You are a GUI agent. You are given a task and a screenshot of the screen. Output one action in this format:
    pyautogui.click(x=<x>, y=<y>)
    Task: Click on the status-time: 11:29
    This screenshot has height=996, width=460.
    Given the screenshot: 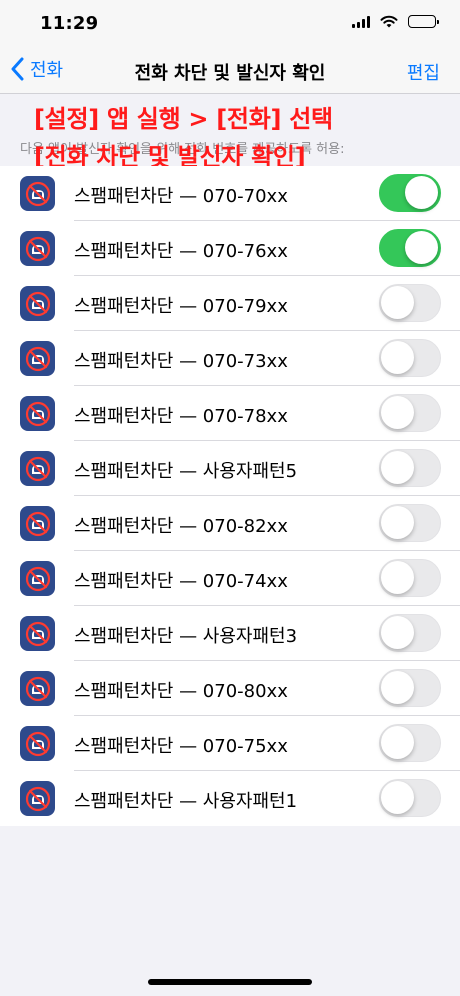 What is the action you would take?
    pyautogui.click(x=69, y=23)
    